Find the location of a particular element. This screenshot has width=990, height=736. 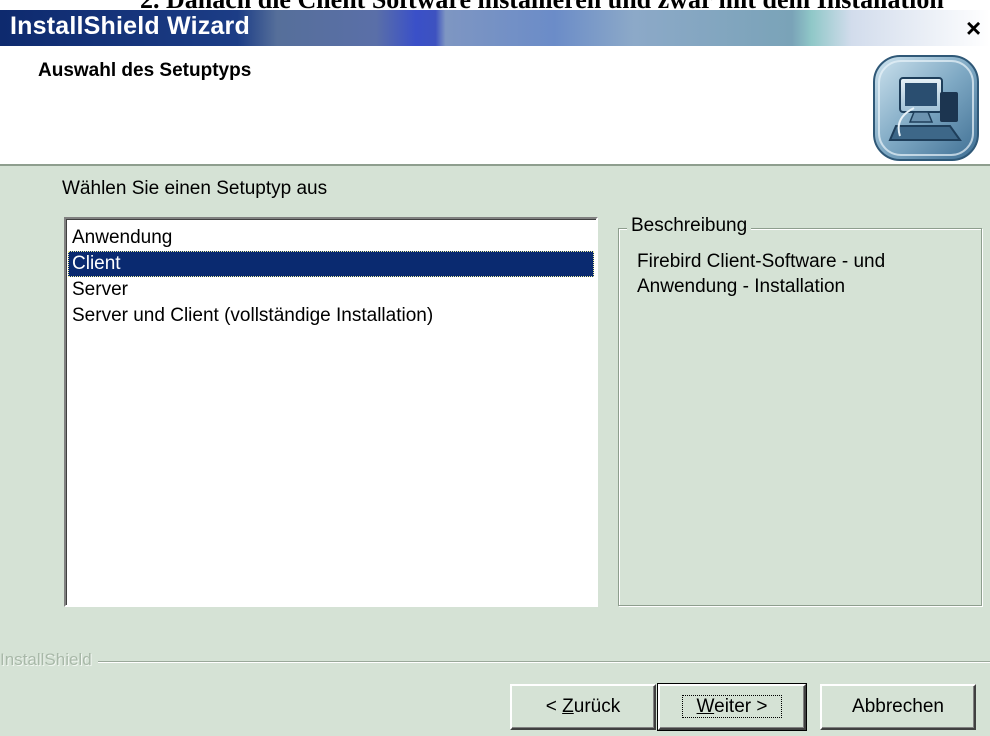

next-button: Weiter > is located at coordinates (732, 707).